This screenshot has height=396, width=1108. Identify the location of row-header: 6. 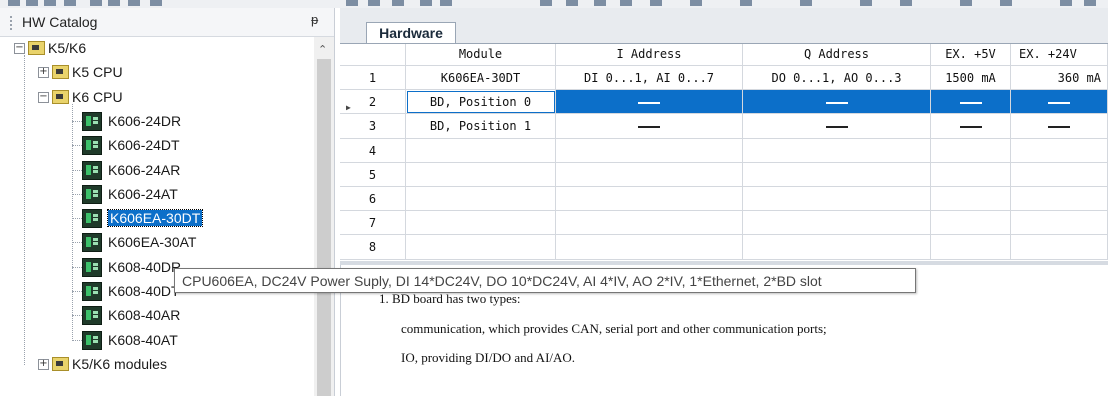
(373, 199).